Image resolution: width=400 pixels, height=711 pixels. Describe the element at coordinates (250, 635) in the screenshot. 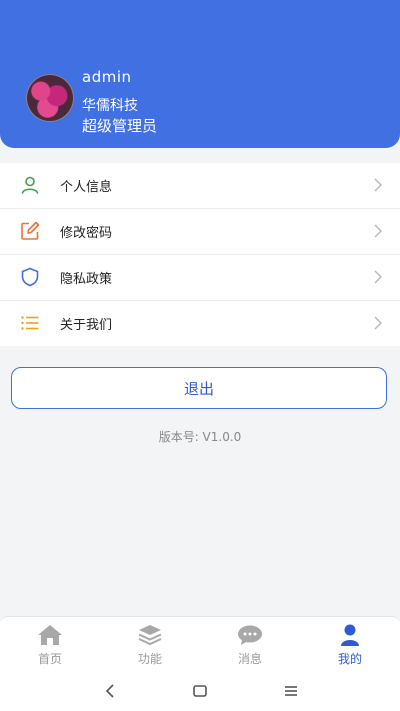

I see `chat-icon` at that location.